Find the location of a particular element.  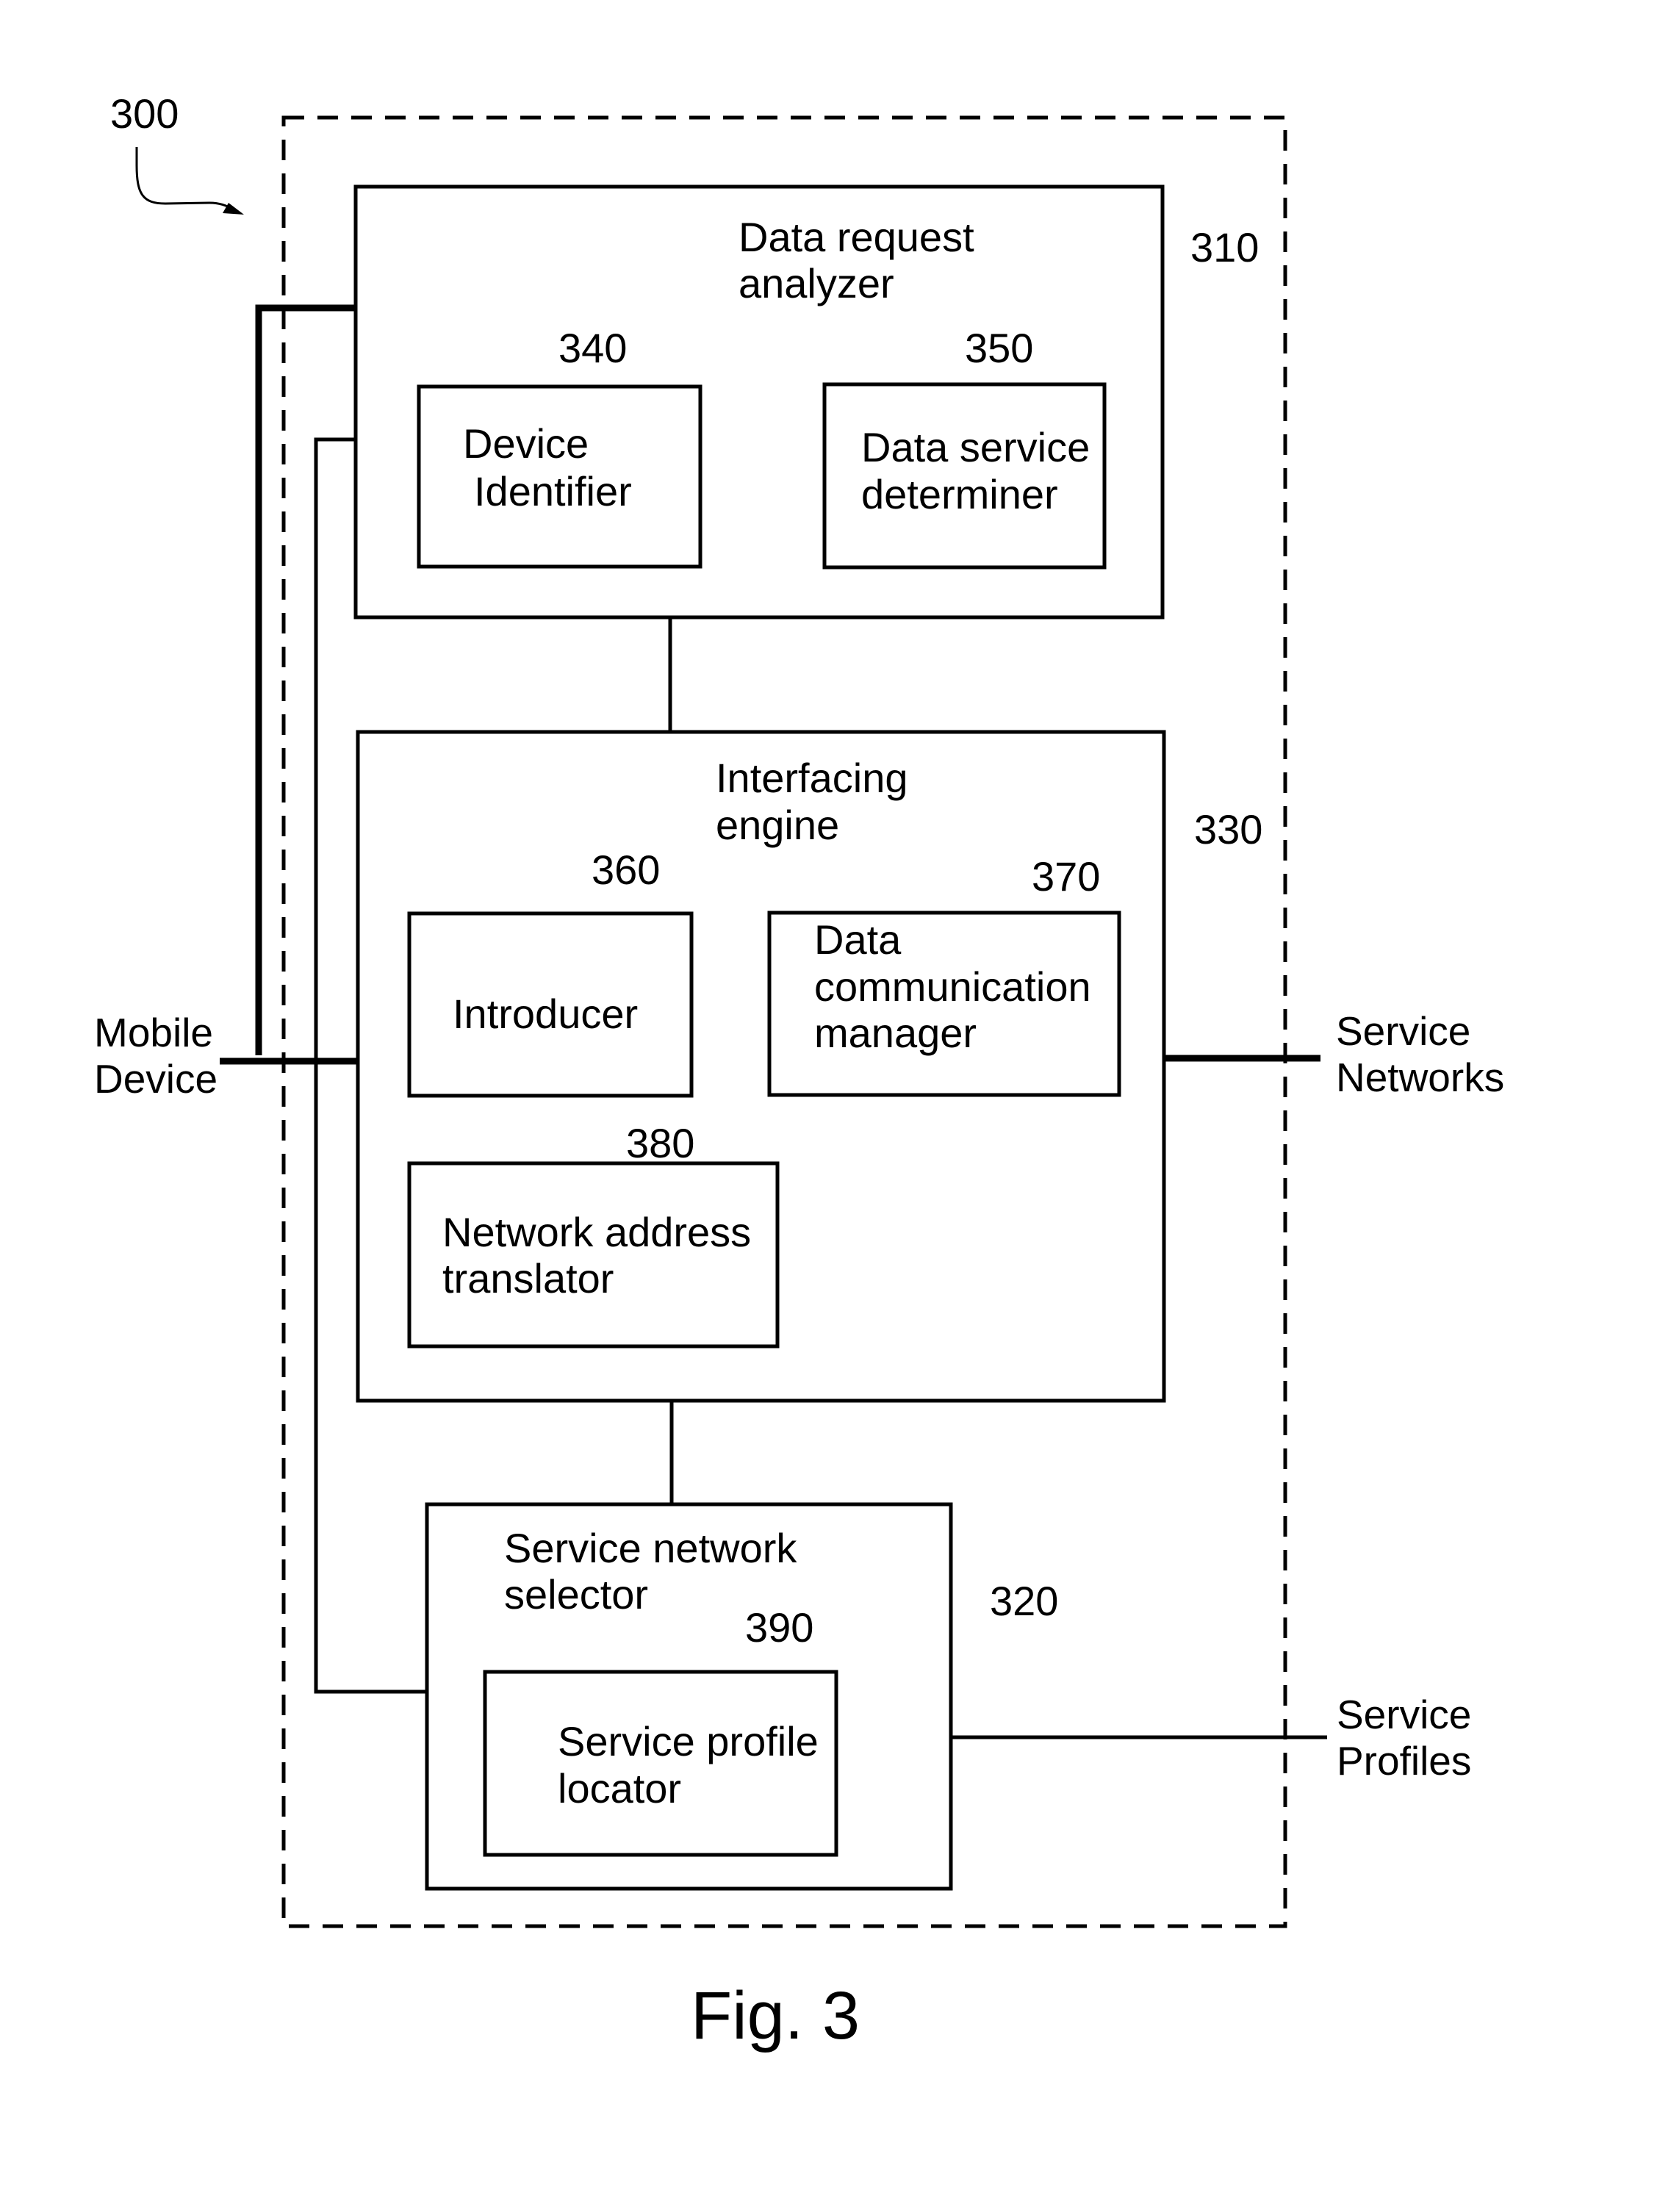

data-request-analyzer-title-2: analyzer is located at coordinates (816, 283).